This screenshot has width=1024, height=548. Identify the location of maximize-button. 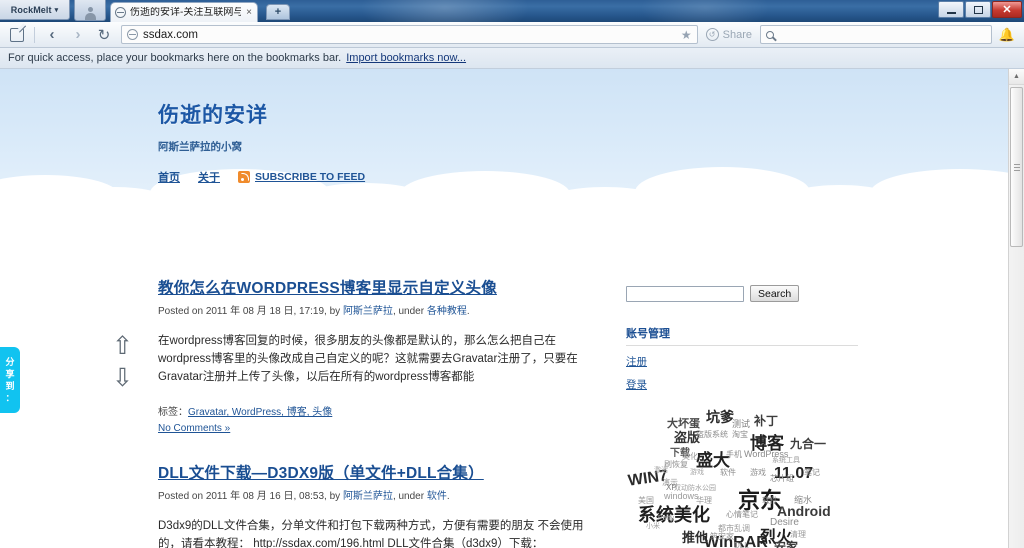
(978, 9).